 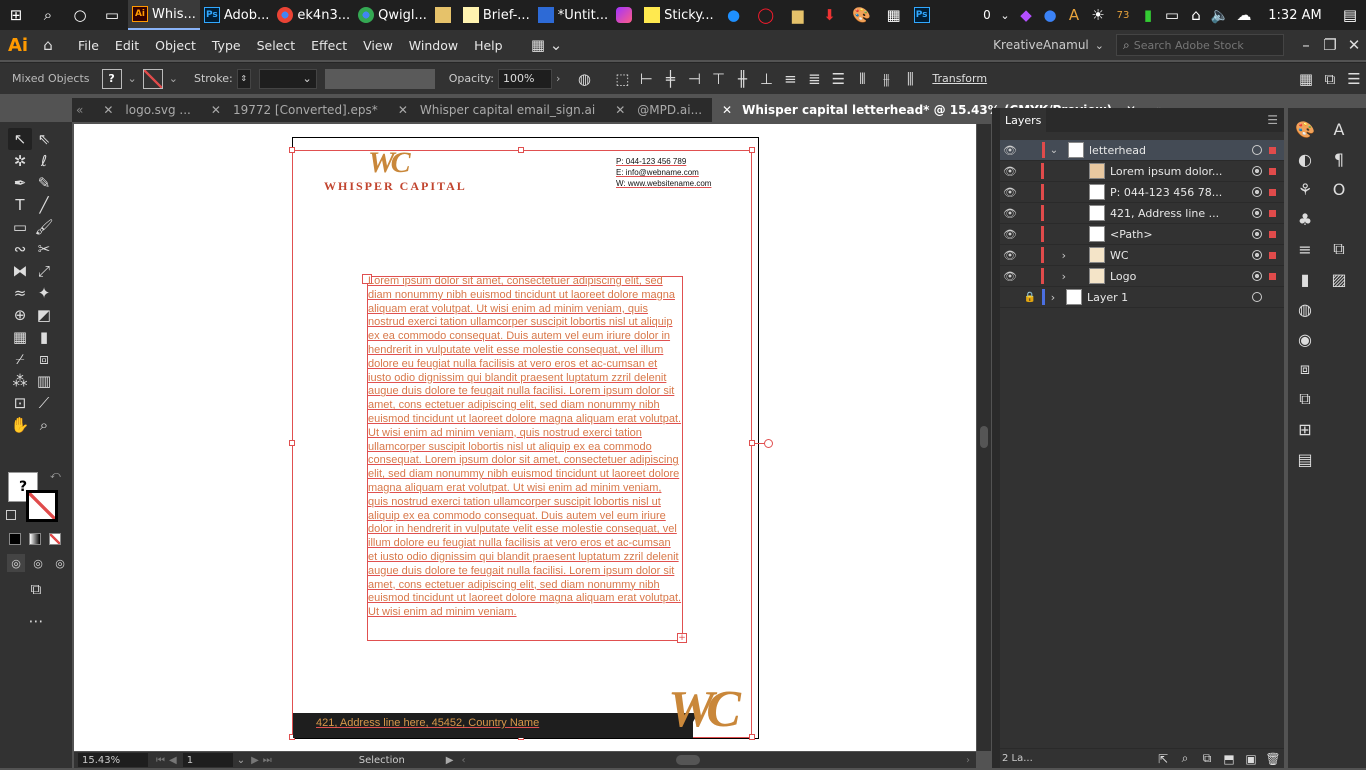 I want to click on export-icon: ⇱, so click(x=1163, y=759).